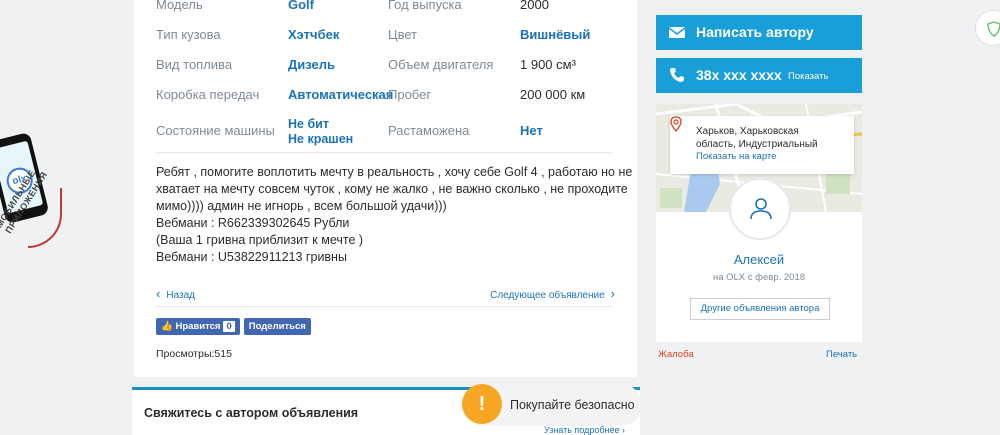 The image size is (1000, 435). I want to click on param-value: Вишнёвый, so click(555, 34).